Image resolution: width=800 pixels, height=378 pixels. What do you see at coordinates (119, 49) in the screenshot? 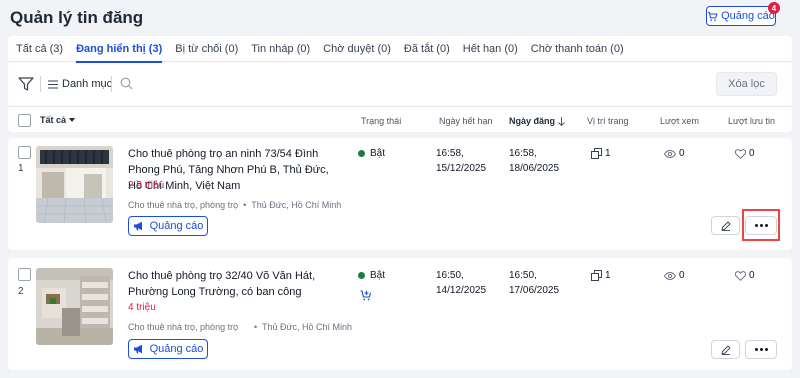
I see `tab-active: Đang hiển thị (3)` at bounding box center [119, 49].